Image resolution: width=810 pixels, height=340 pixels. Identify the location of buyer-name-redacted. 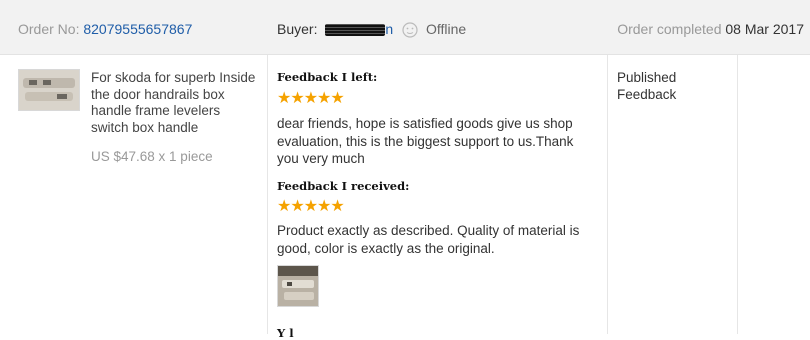
(355, 30).